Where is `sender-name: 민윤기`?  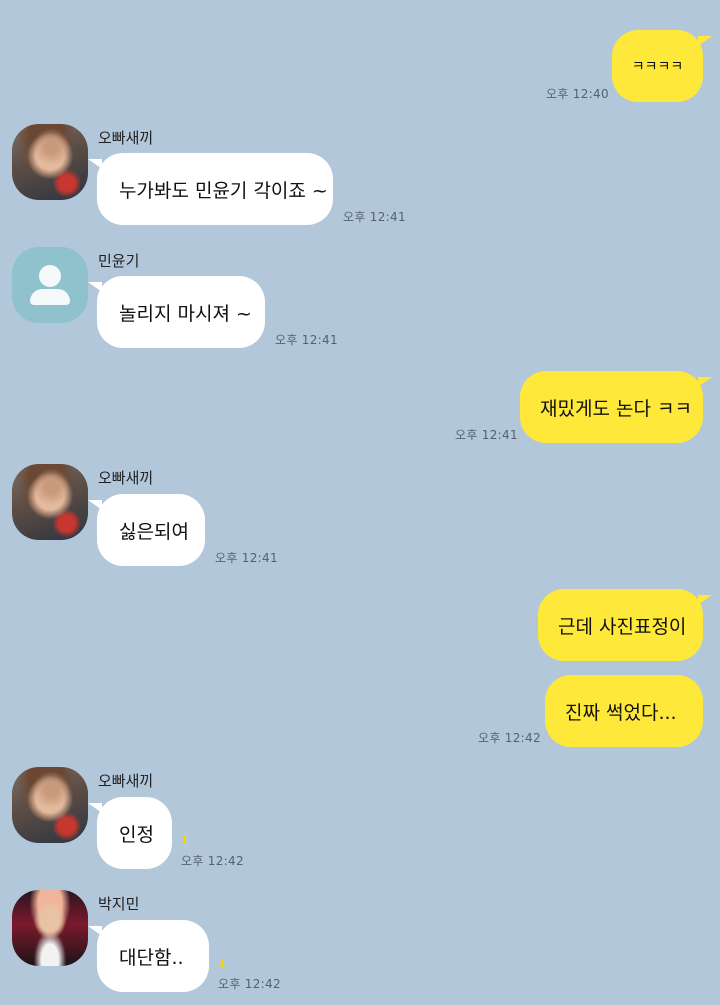 sender-name: 민윤기 is located at coordinates (119, 261).